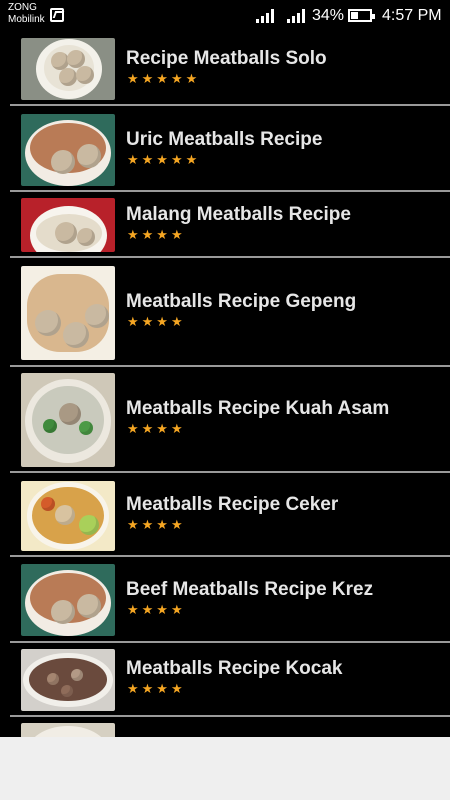 This screenshot has width=450, height=800. Describe the element at coordinates (238, 214) in the screenshot. I see `recipe-title: Malang Meatballs Recipe` at that location.